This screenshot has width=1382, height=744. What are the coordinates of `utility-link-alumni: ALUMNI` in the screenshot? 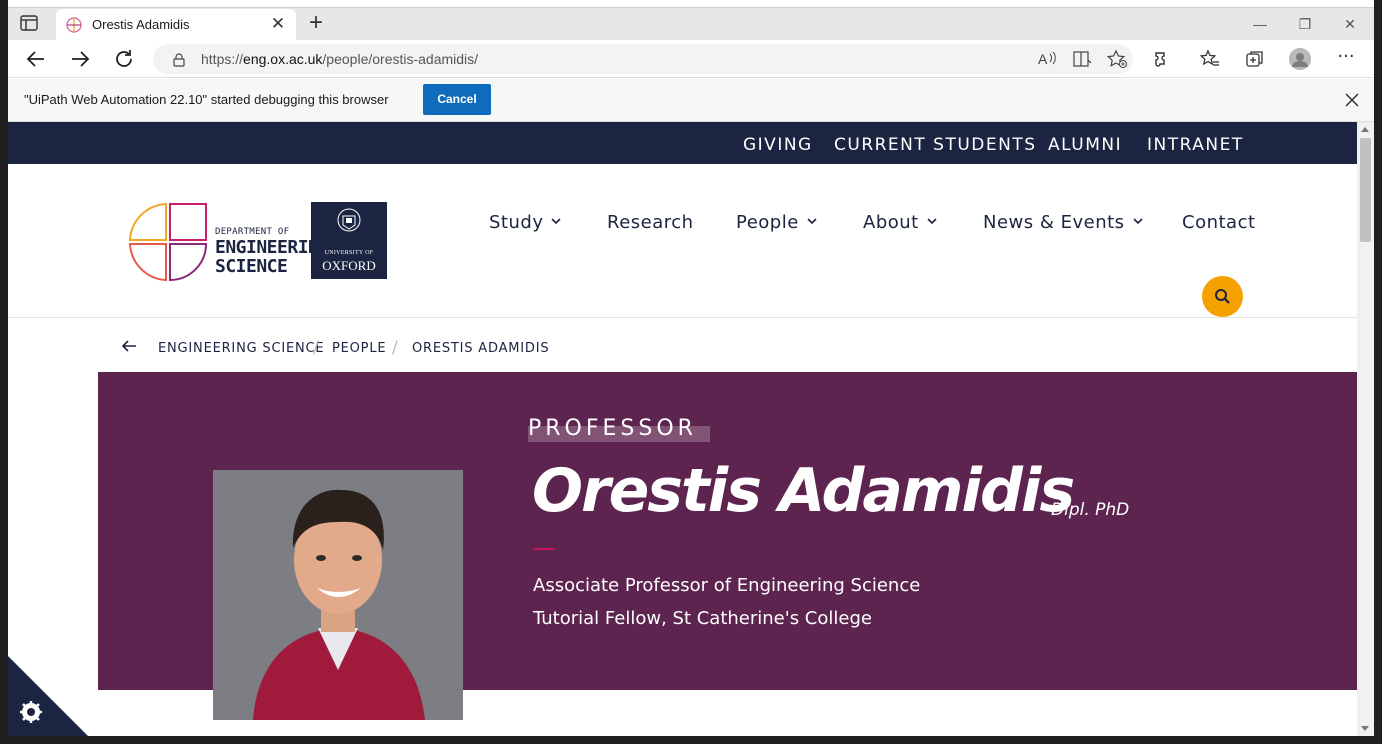 It's located at (1085, 145).